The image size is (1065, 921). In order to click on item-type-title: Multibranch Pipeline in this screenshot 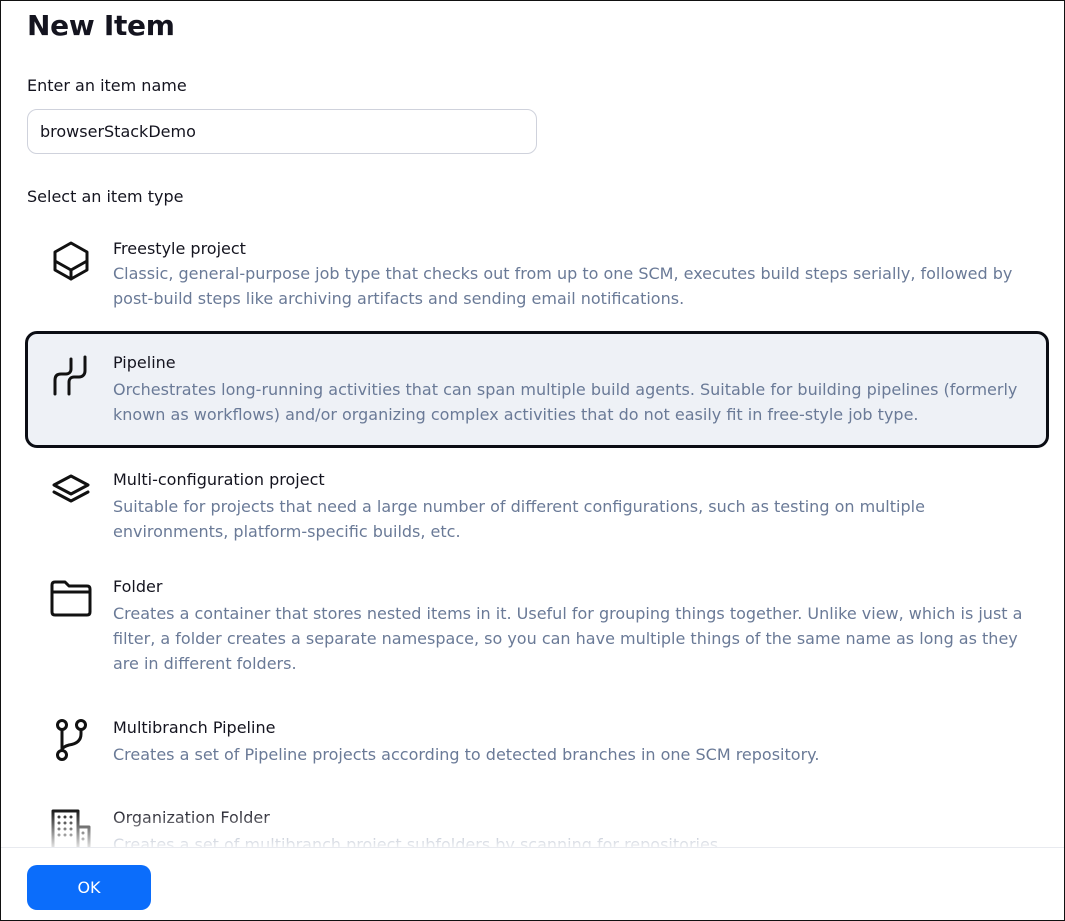, I will do `click(194, 727)`.